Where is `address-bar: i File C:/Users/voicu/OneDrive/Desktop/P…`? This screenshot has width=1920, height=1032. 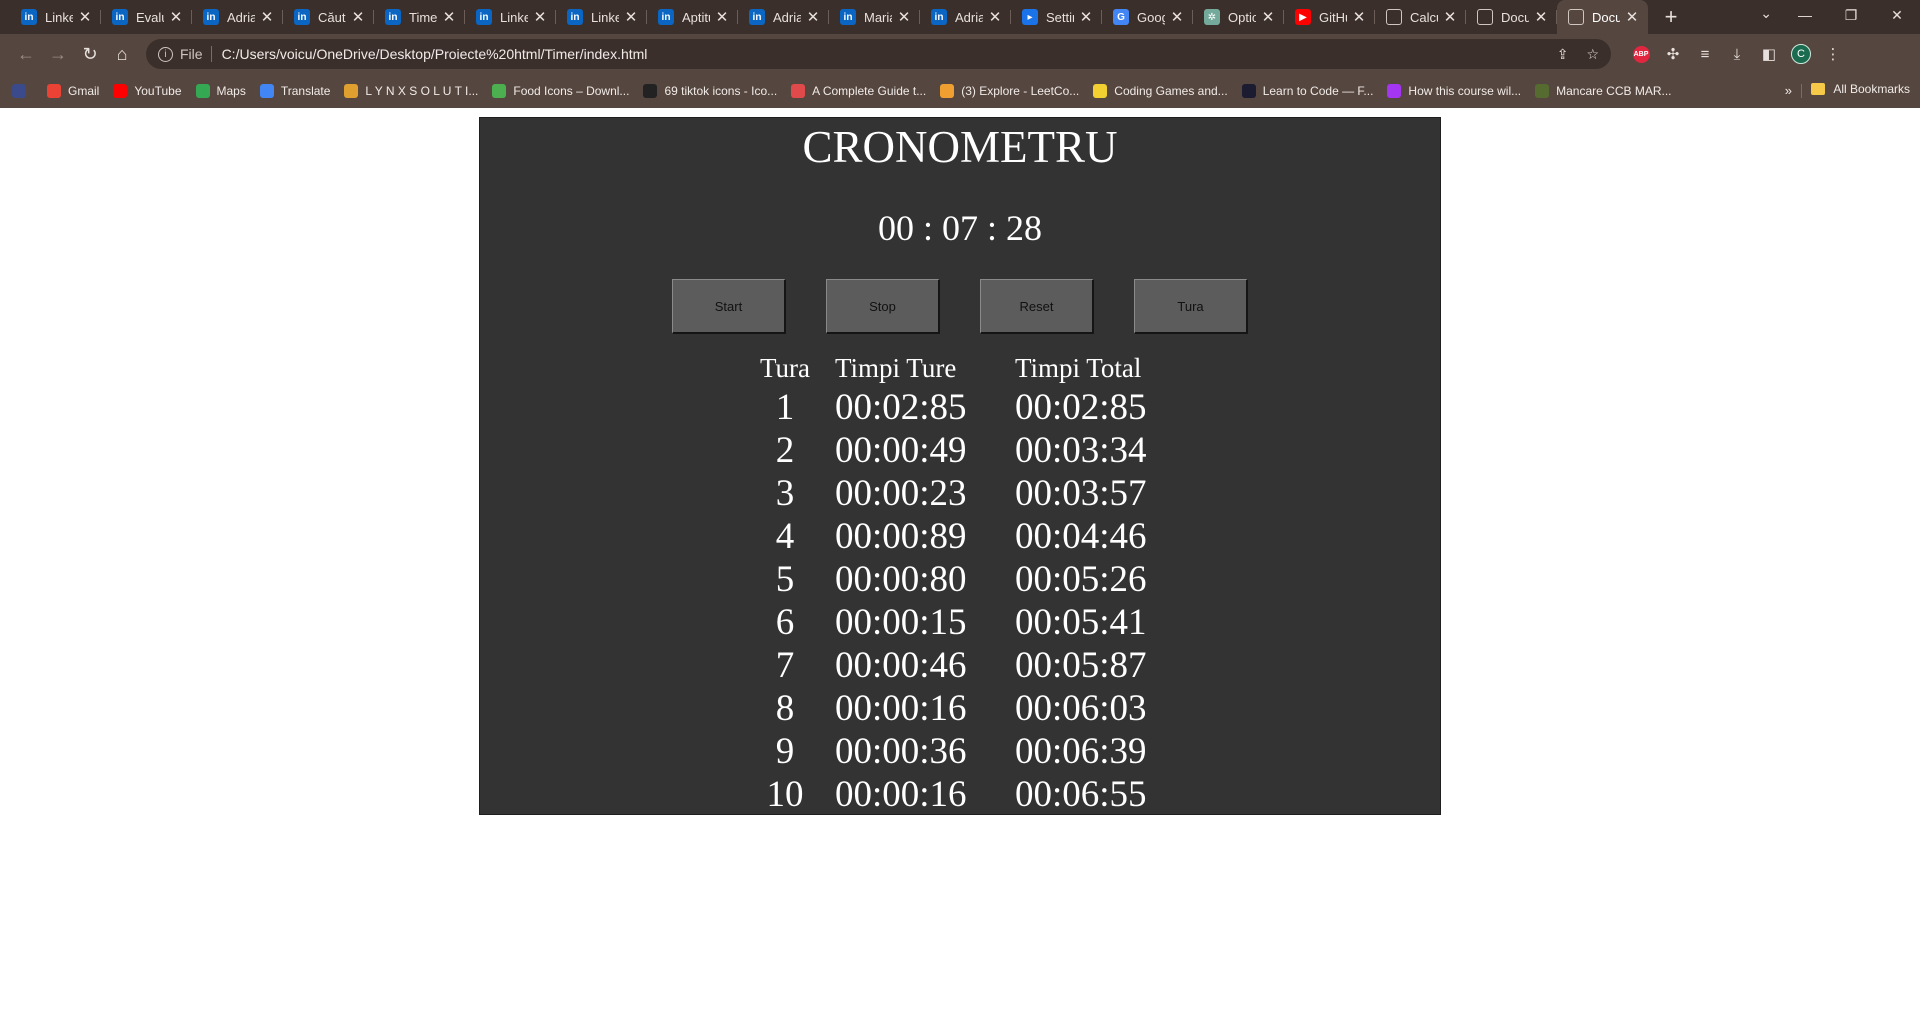
address-bar: i File C:/Users/voicu/OneDrive/Desktop/P… is located at coordinates (878, 54).